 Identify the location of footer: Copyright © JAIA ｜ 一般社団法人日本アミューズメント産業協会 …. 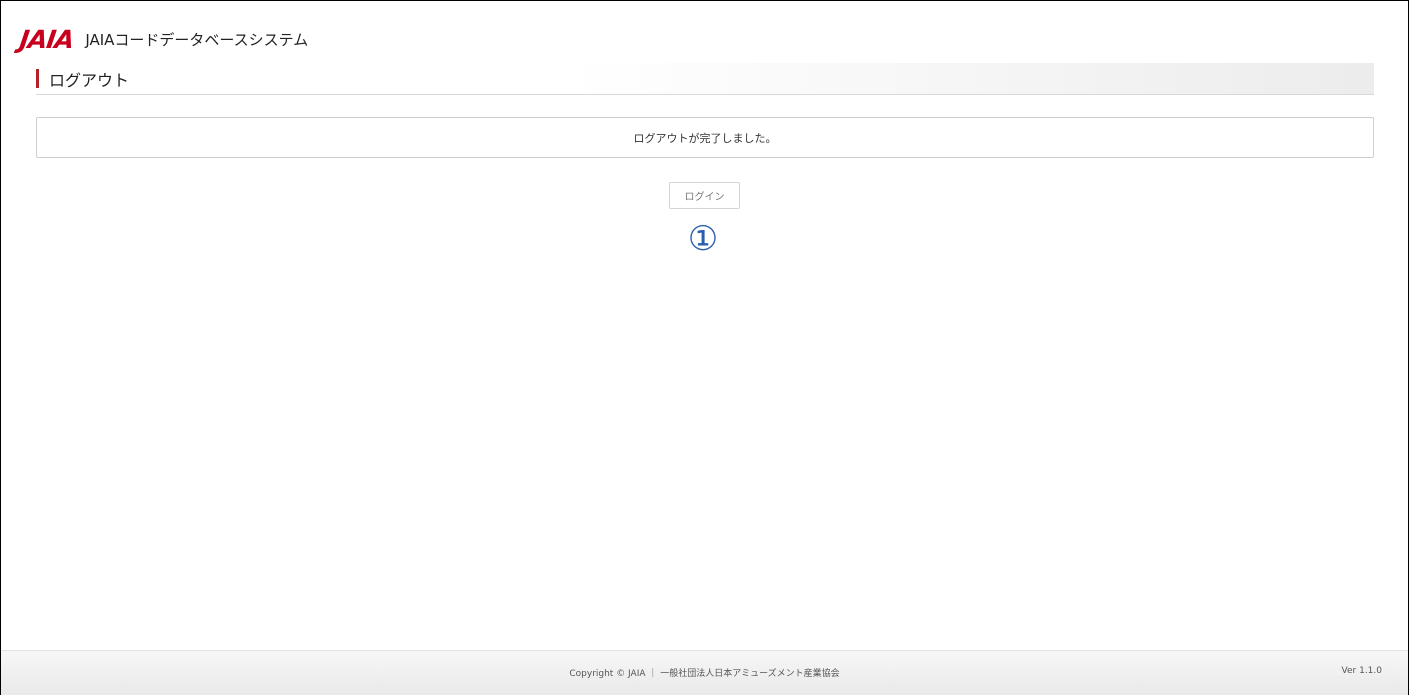
(704, 672).